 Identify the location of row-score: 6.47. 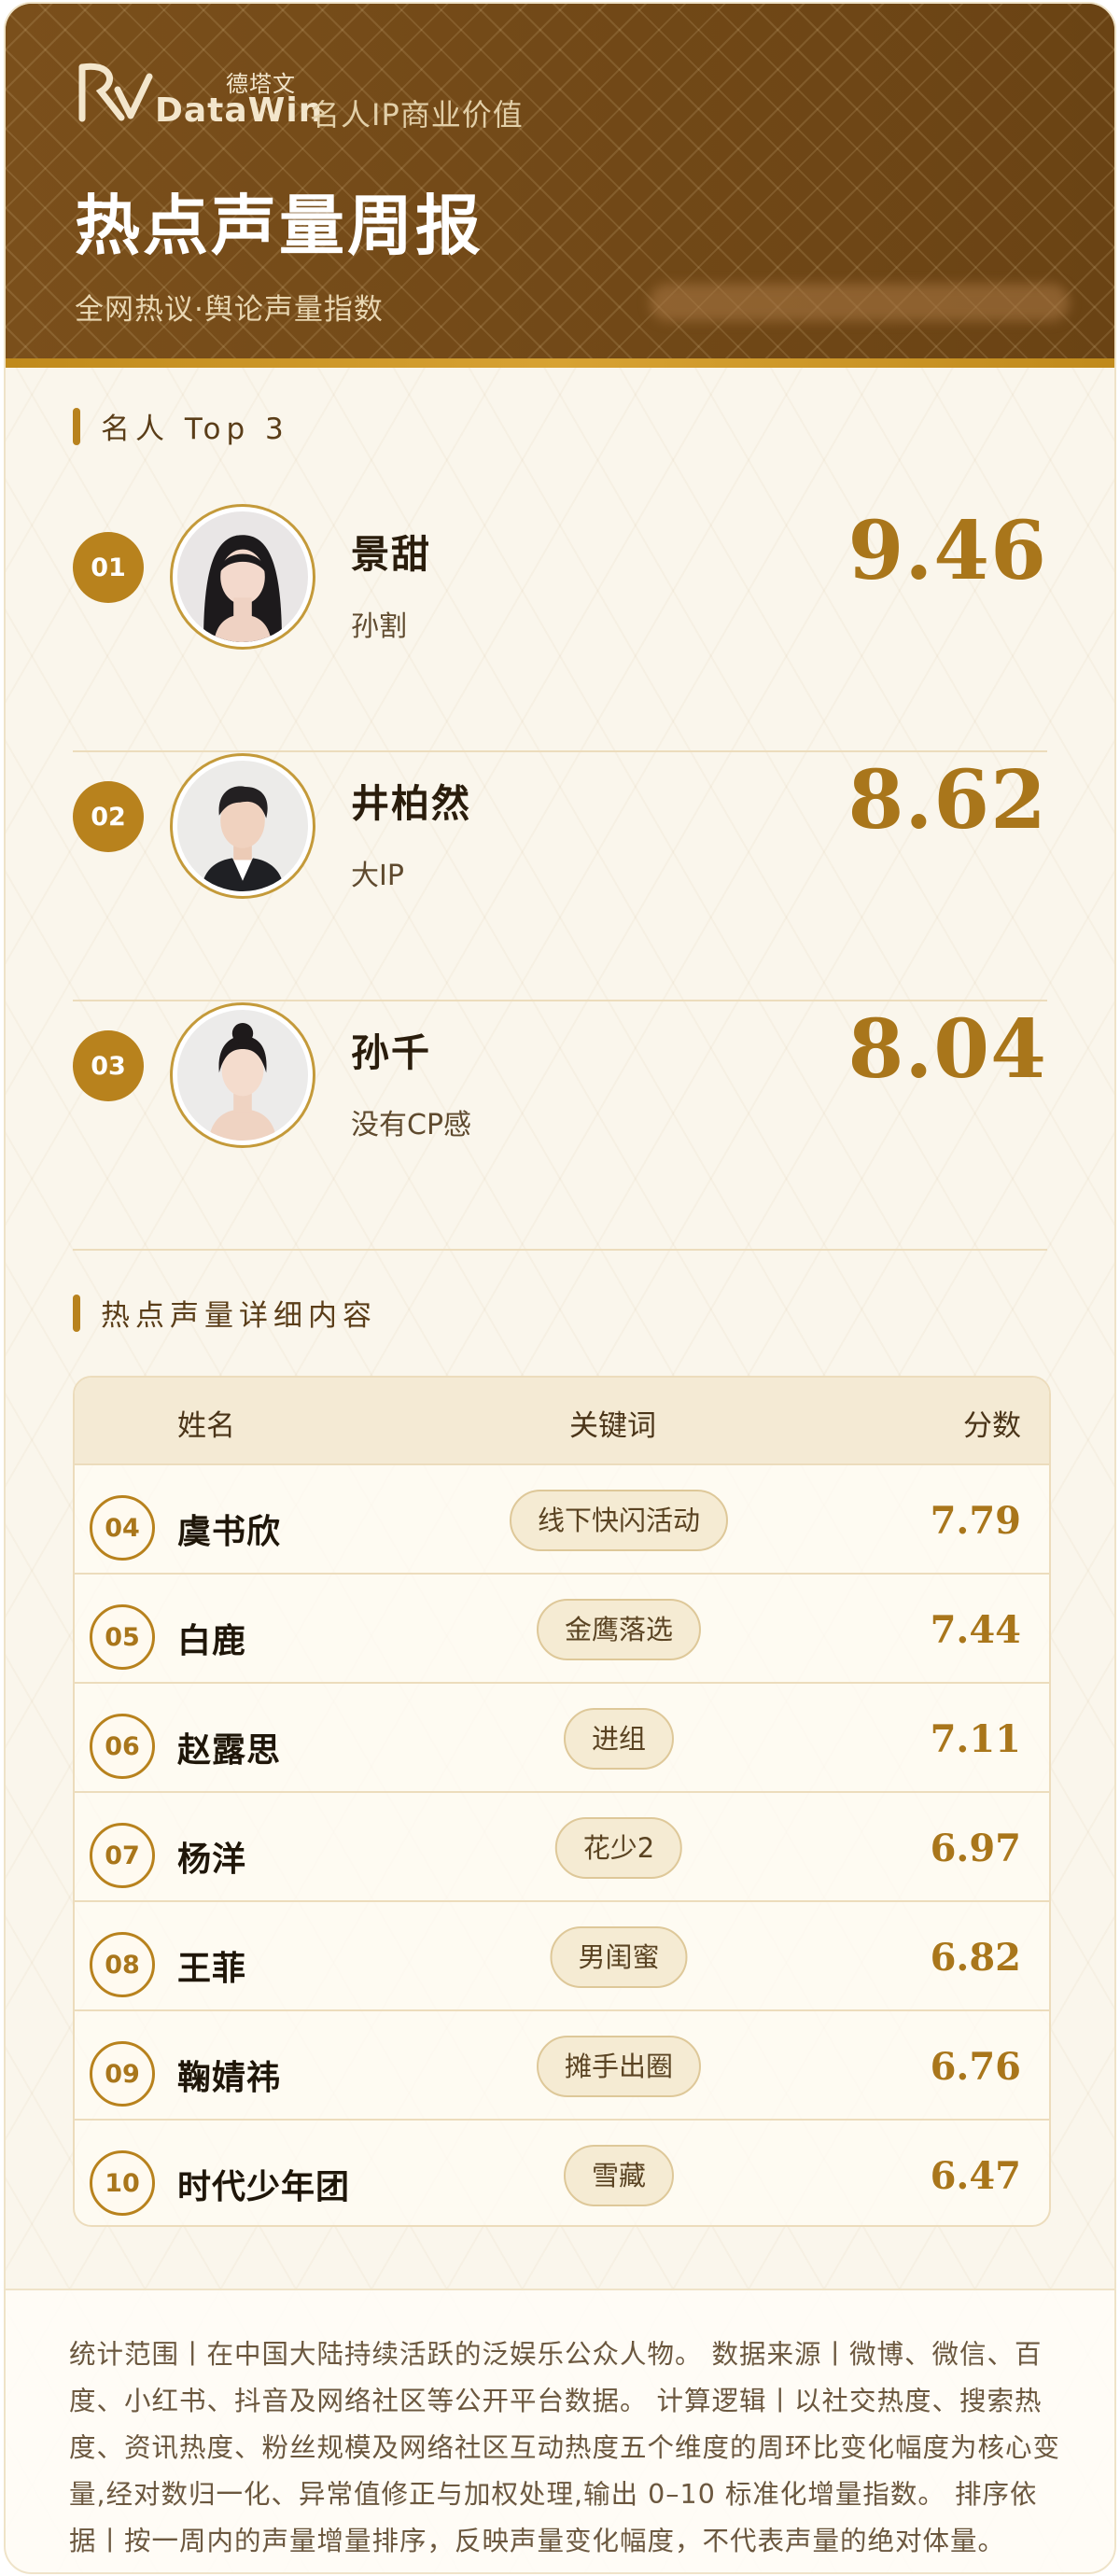
(975, 2176).